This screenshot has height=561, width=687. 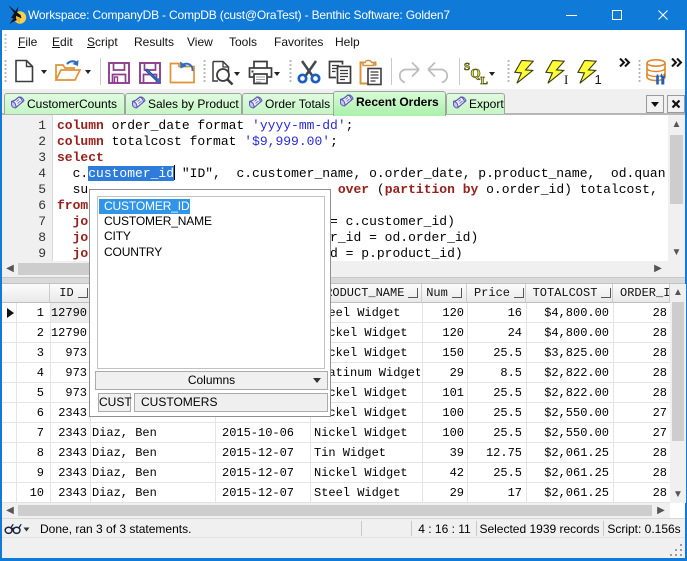 What do you see at coordinates (598, 78) in the screenshot?
I see `svg-text: 1` at bounding box center [598, 78].